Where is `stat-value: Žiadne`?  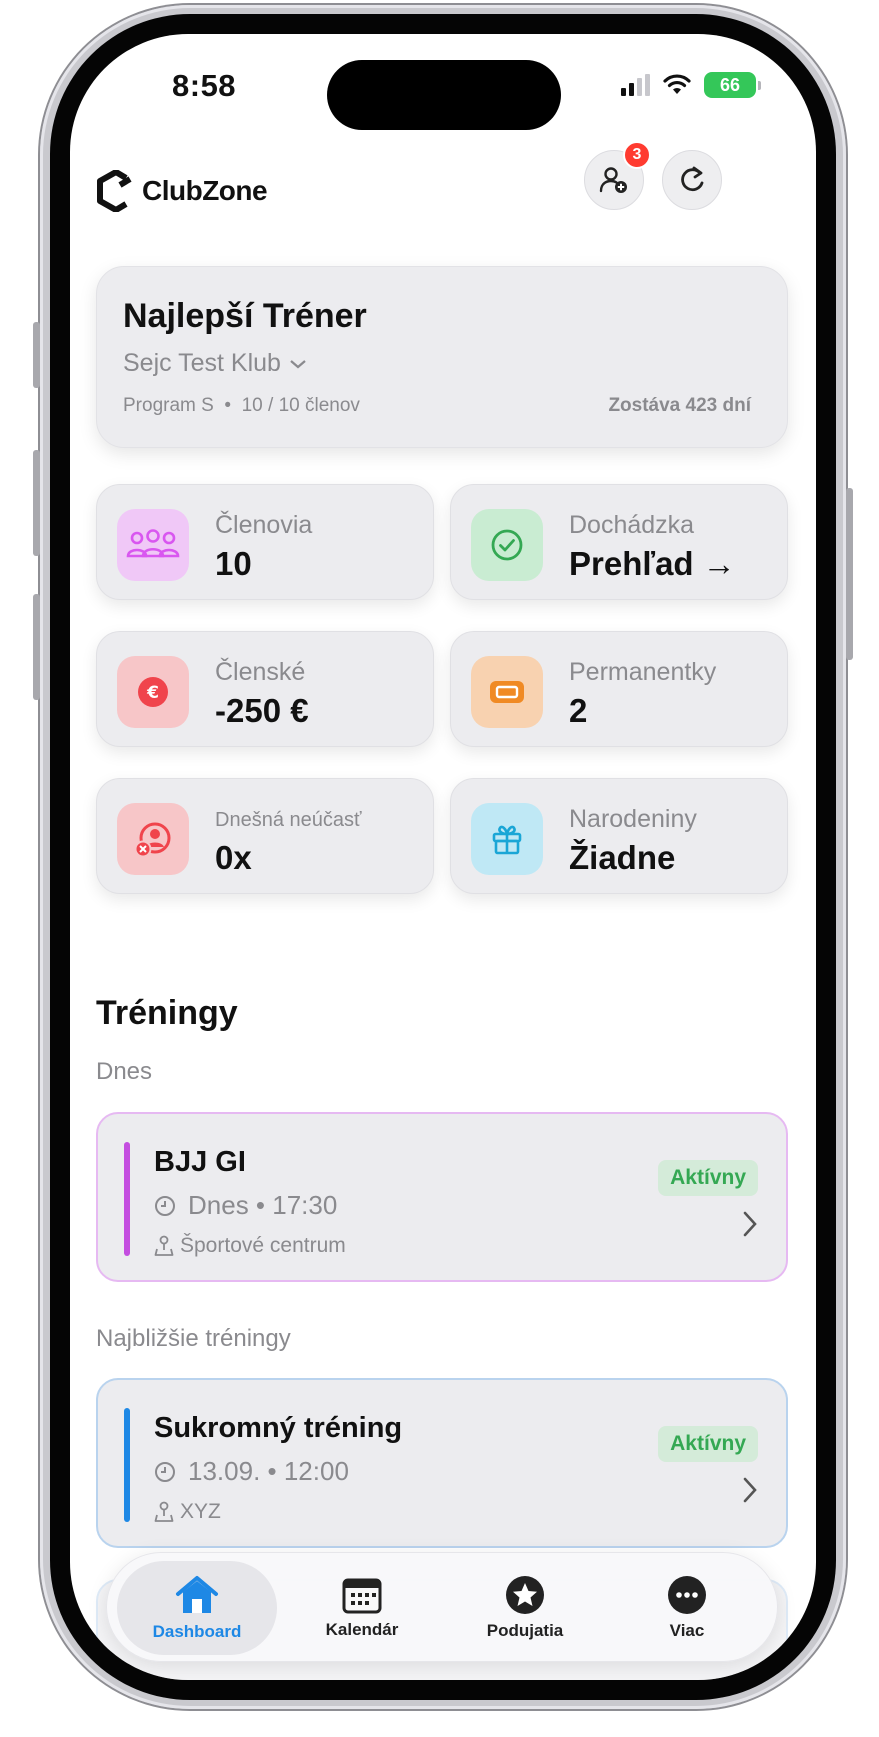 stat-value: Žiadne is located at coordinates (622, 857).